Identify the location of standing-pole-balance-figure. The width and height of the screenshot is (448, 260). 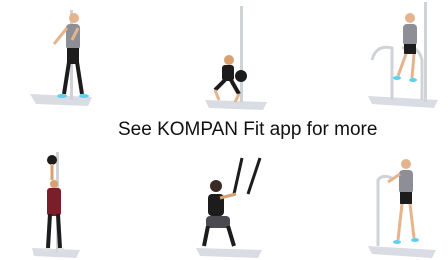
(402, 208).